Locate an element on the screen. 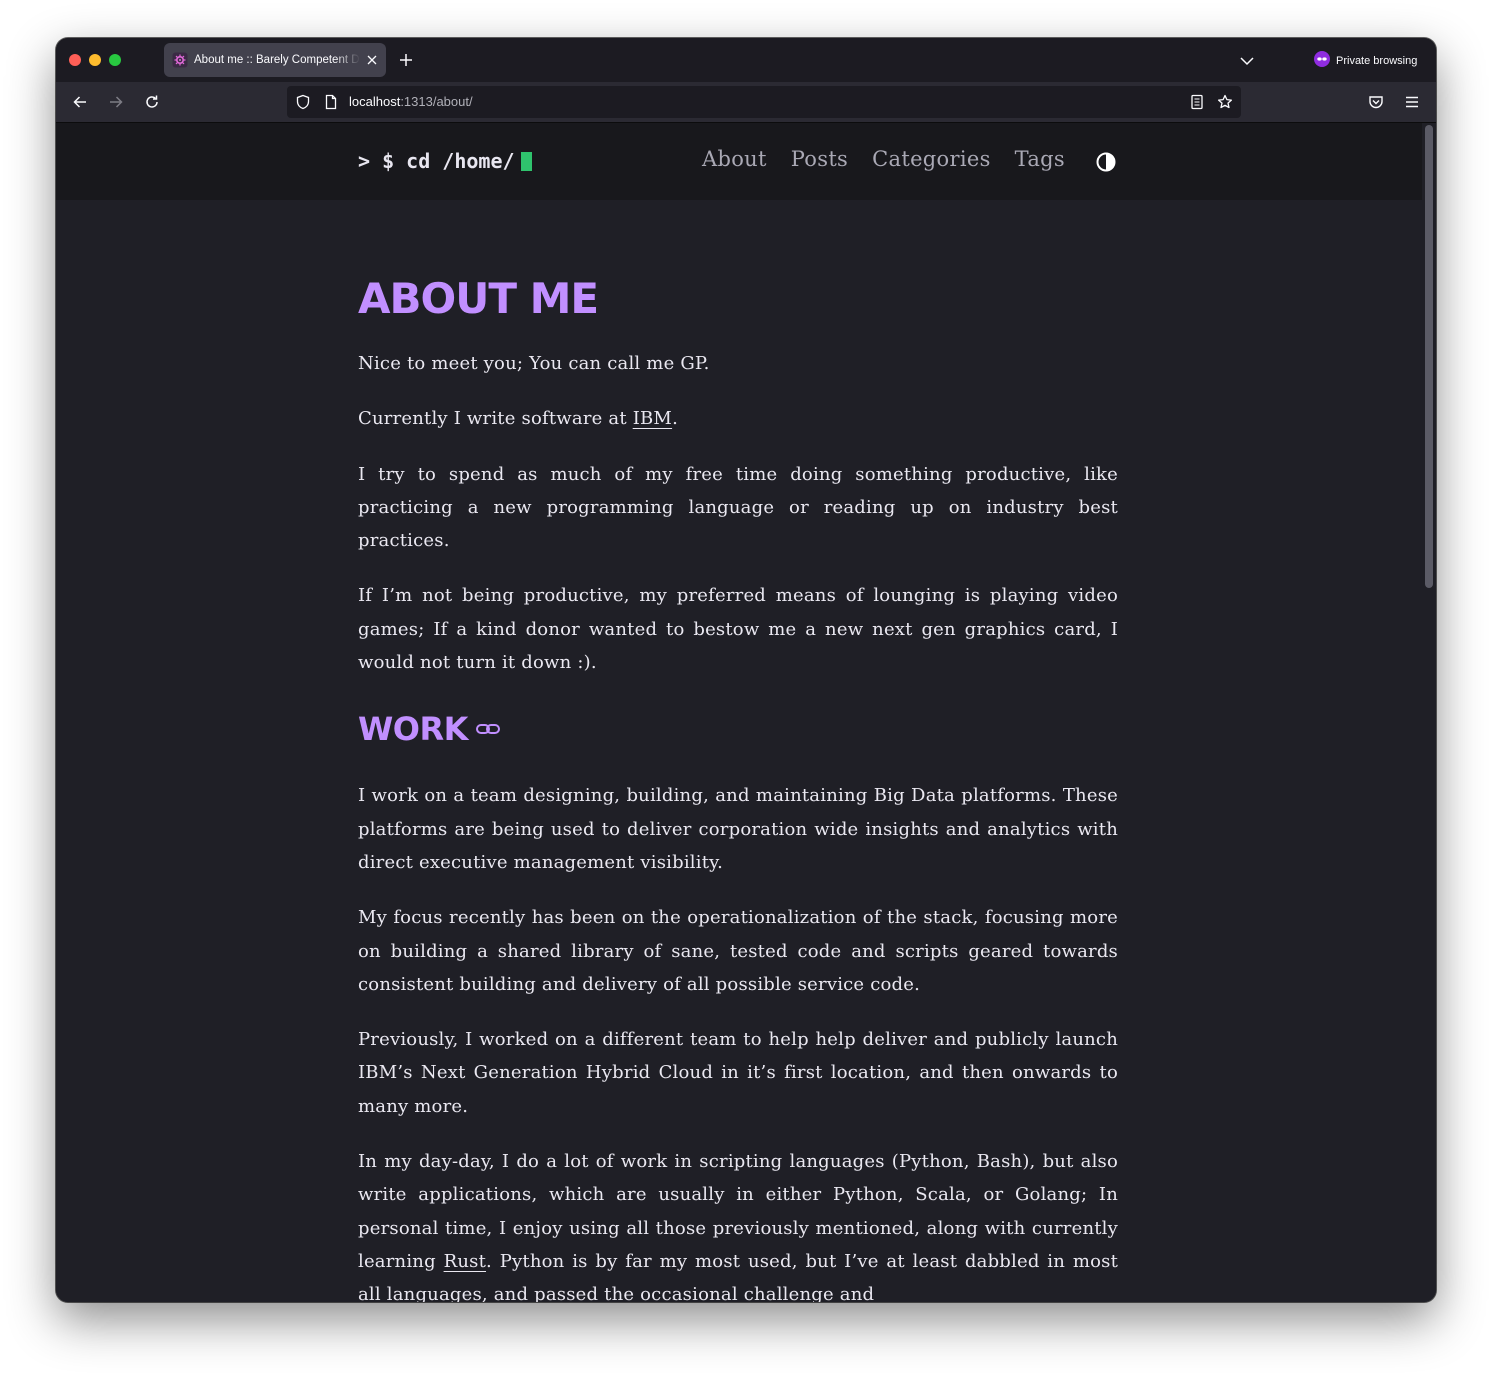 The height and width of the screenshot is (1377, 1492). heading-anchor-link-icon is located at coordinates (487, 729).